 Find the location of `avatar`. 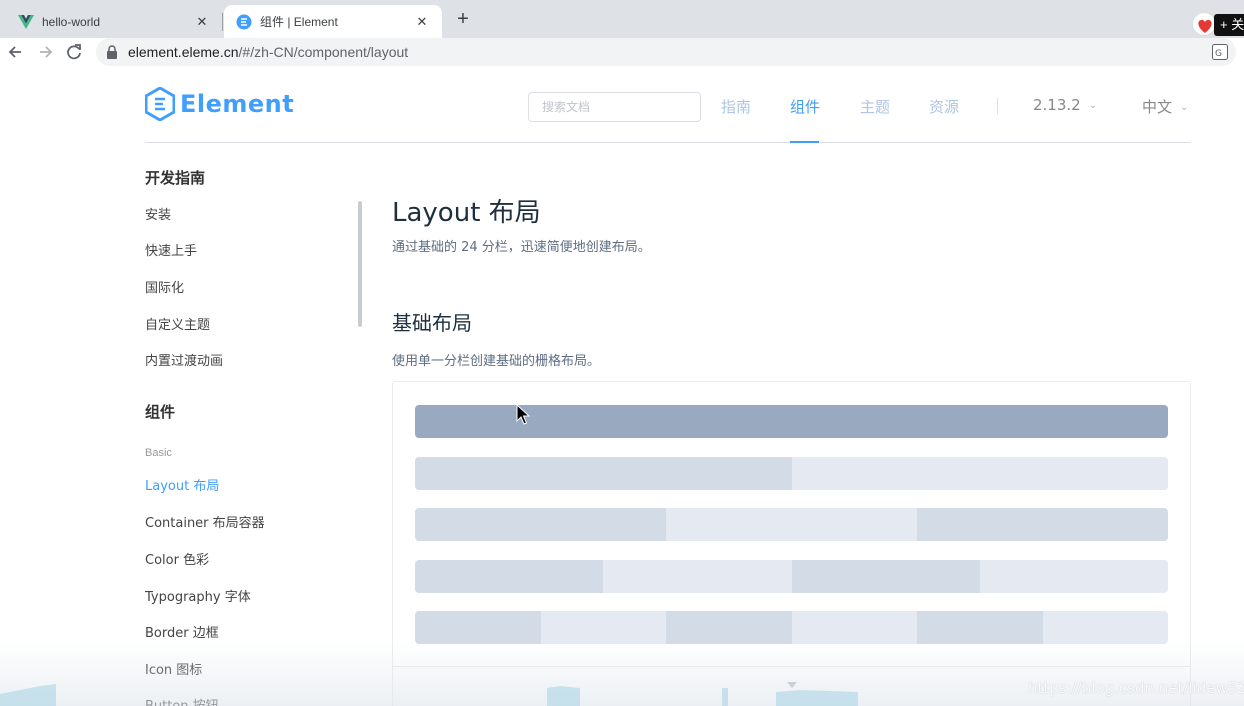

avatar is located at coordinates (1204, 24).